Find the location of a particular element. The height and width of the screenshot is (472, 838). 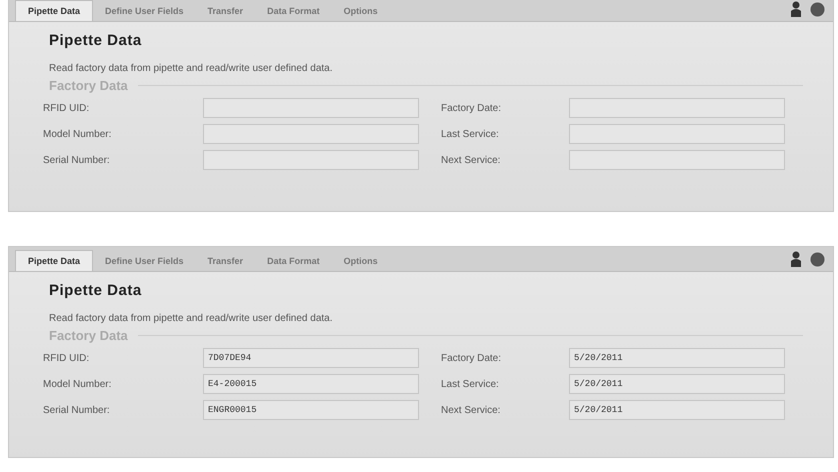

input-field: 7D07DE94 is located at coordinates (311, 358).